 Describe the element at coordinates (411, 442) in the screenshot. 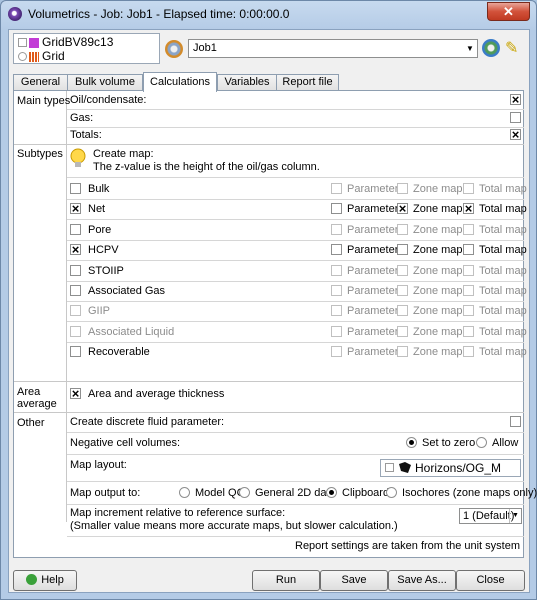

I see `set-to-zero-radio` at that location.